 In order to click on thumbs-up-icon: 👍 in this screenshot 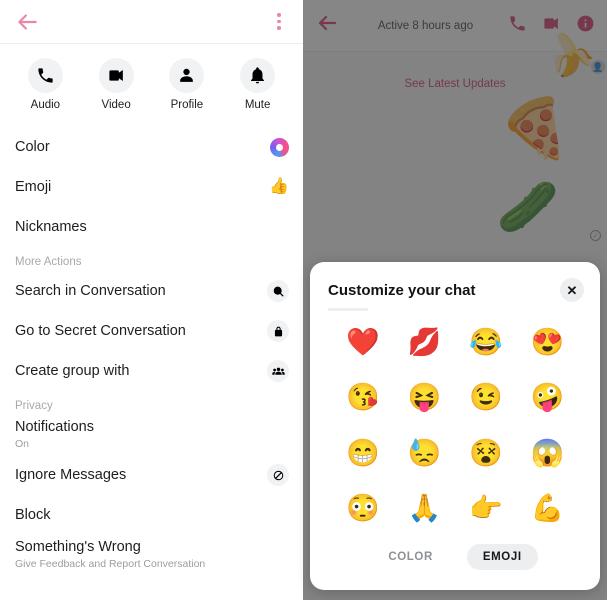, I will do `click(279, 187)`.